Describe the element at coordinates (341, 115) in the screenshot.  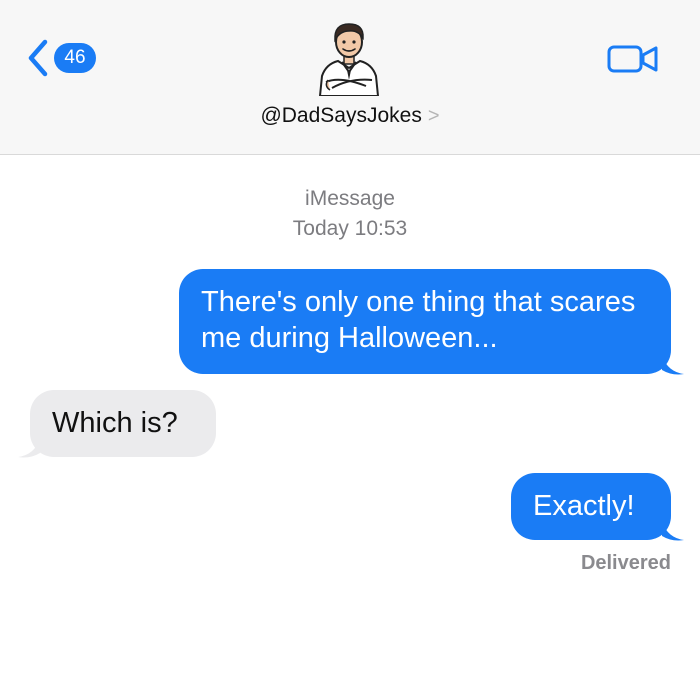
I see `contact-name: @DadSaysJokes` at that location.